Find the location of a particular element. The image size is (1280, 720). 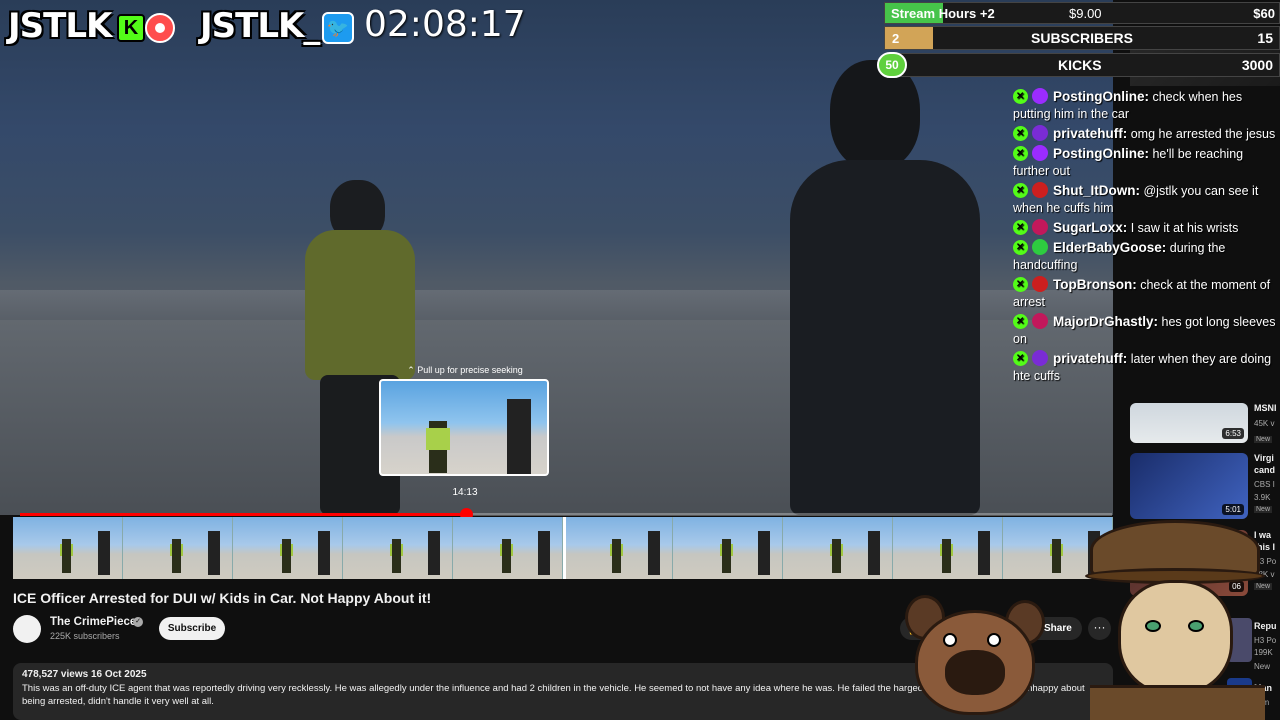

chat-message: SugarLoxx: I saw it at his wrists is located at coordinates (1146, 228).